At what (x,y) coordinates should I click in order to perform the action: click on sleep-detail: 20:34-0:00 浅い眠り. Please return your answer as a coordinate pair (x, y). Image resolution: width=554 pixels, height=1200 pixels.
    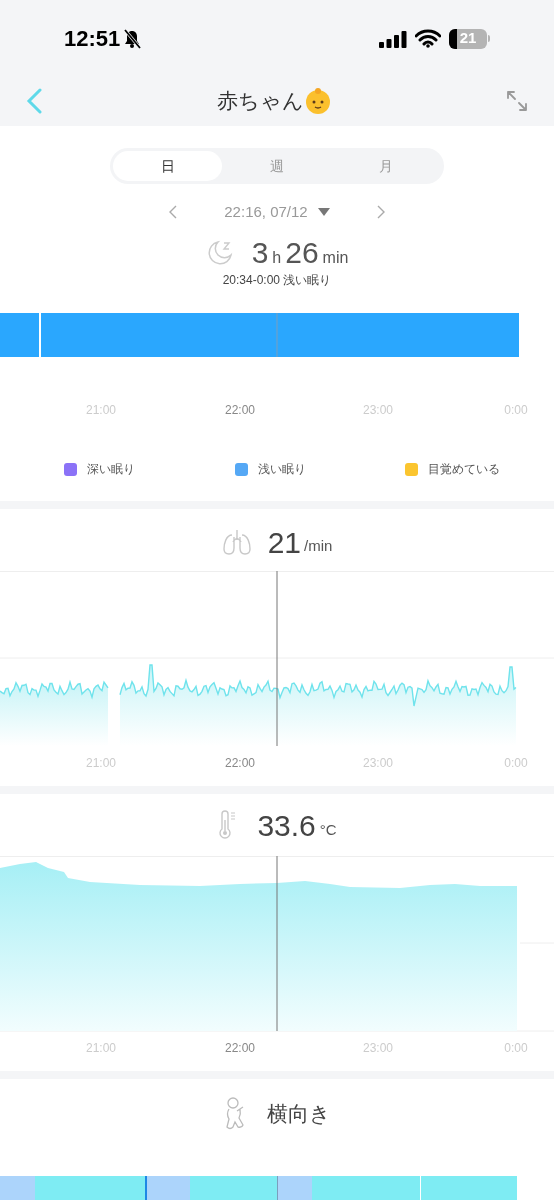
    Looking at the image, I should click on (277, 280).